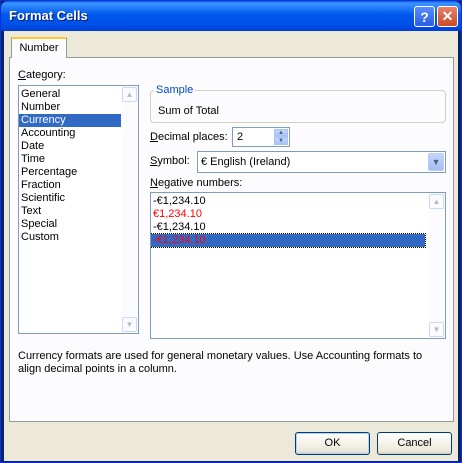 This screenshot has width=462, height=463. Describe the element at coordinates (189, 137) in the screenshot. I see `decimal-places-label: Decimal places:` at that location.